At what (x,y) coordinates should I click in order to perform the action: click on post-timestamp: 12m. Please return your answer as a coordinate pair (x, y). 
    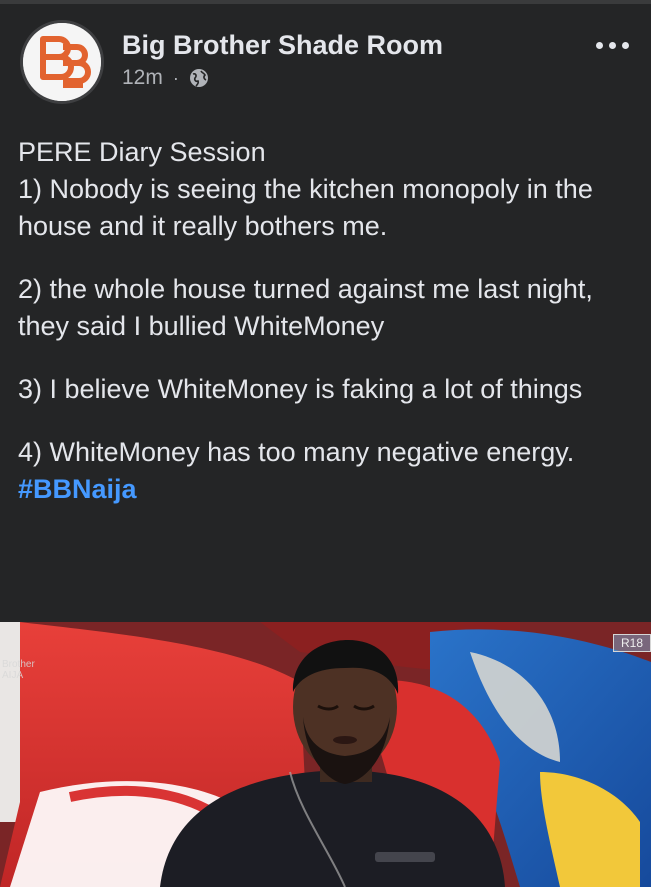
    Looking at the image, I should click on (142, 78).